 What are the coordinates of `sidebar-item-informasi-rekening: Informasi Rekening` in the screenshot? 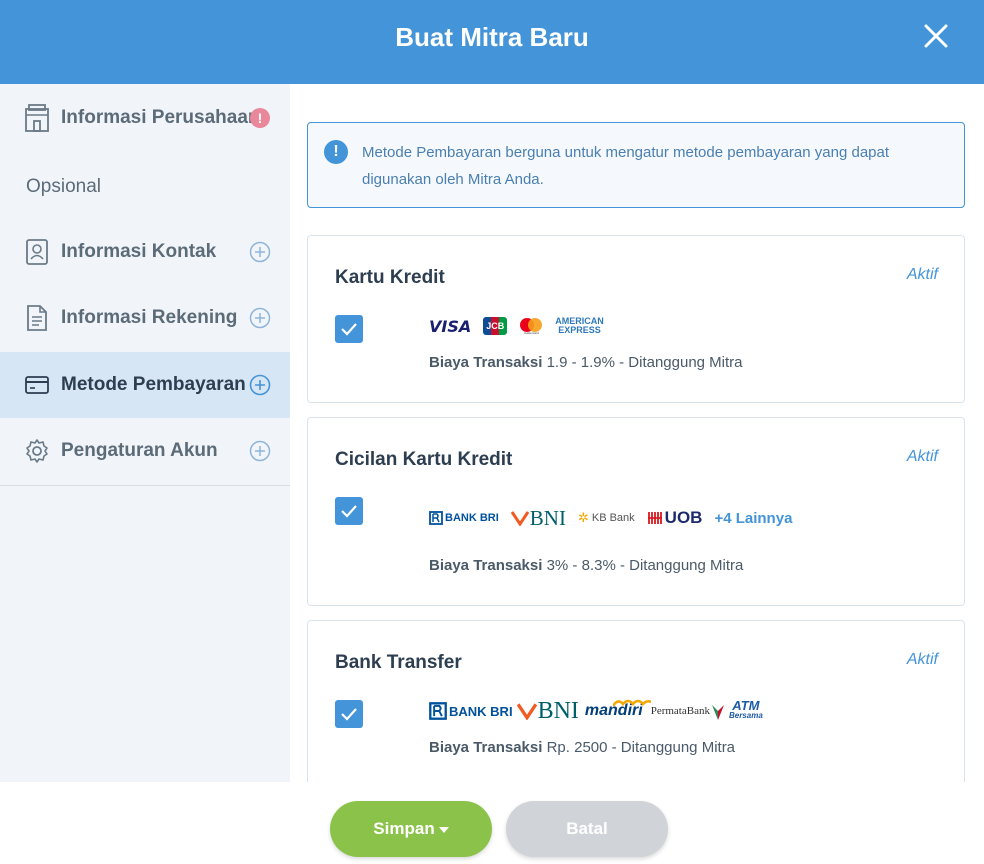 It's located at (145, 318).